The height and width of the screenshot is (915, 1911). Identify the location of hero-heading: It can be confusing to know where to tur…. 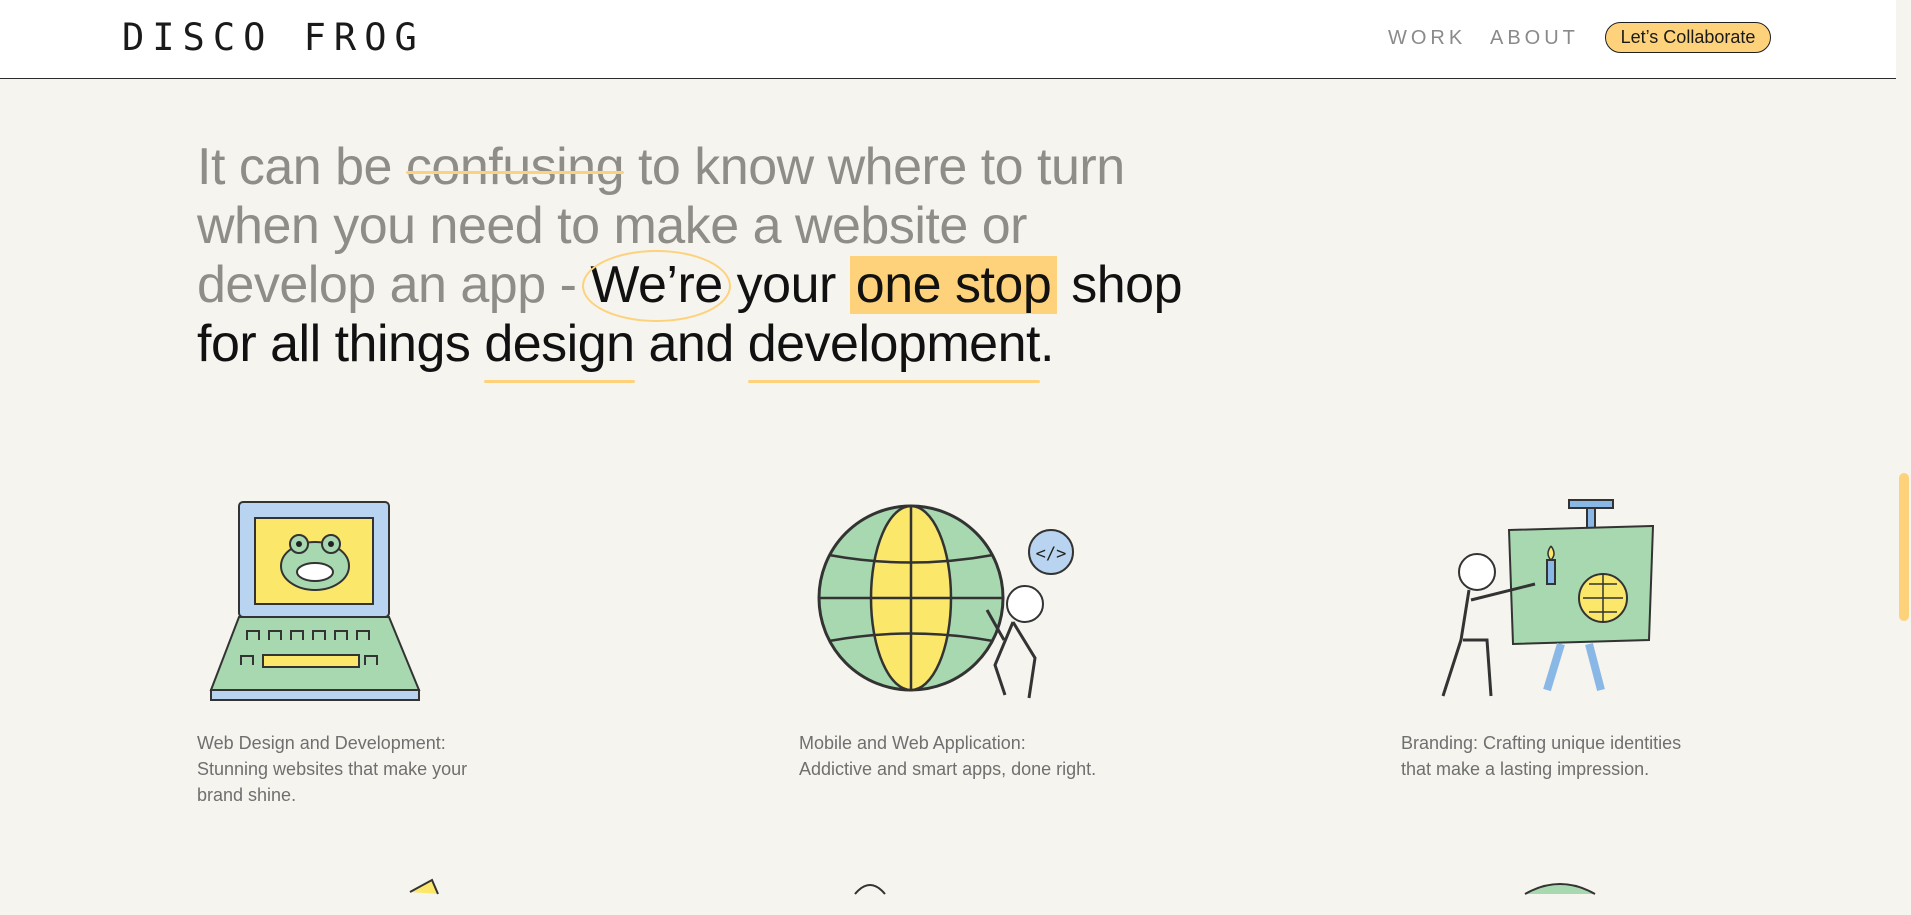
(697, 256).